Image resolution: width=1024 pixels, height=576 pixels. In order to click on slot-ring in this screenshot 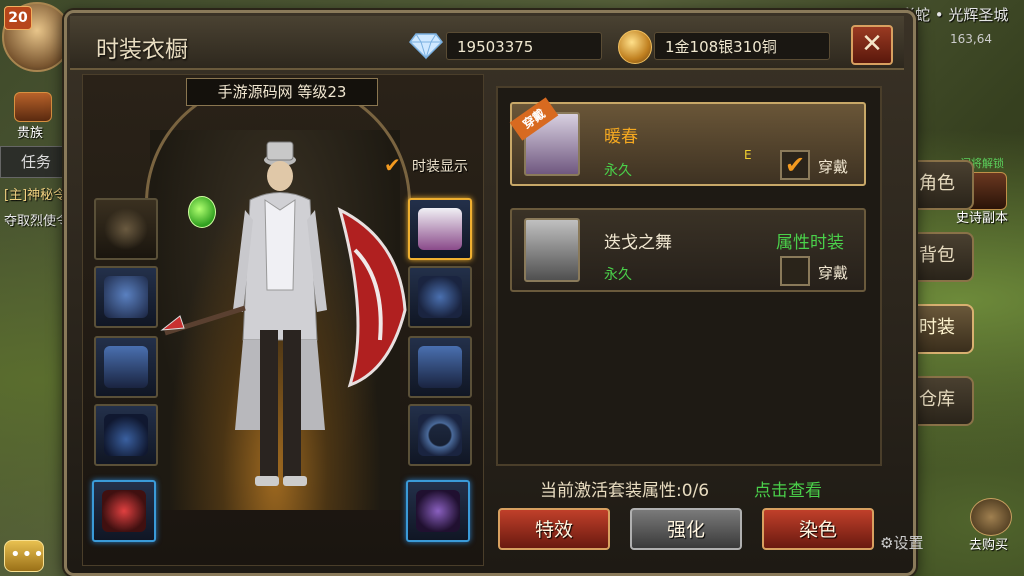, I will do `click(440, 435)`.